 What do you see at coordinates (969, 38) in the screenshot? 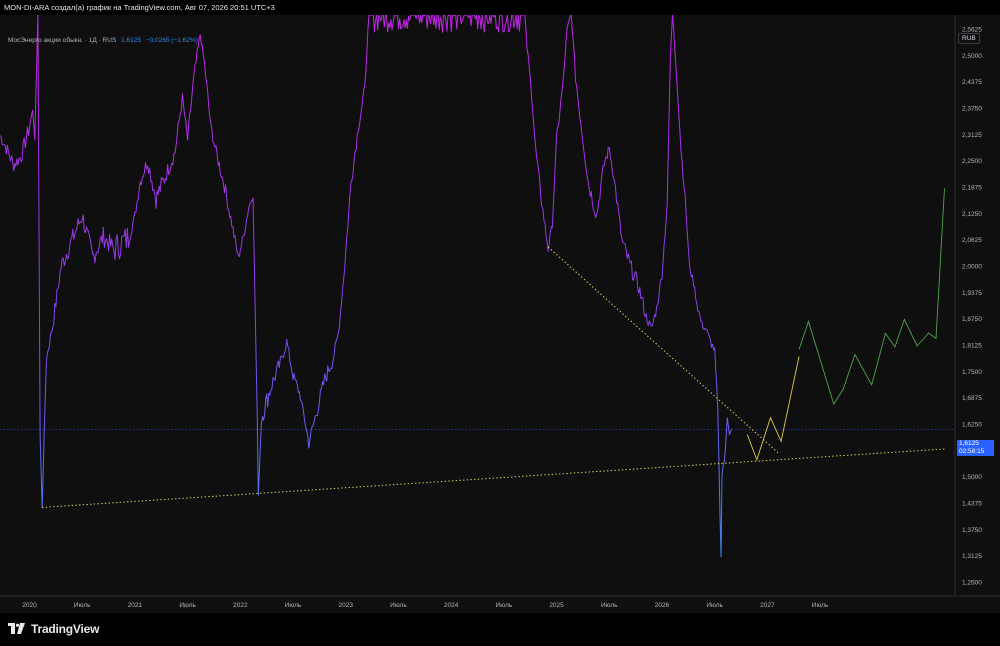
I see `currency-badge: RUB` at bounding box center [969, 38].